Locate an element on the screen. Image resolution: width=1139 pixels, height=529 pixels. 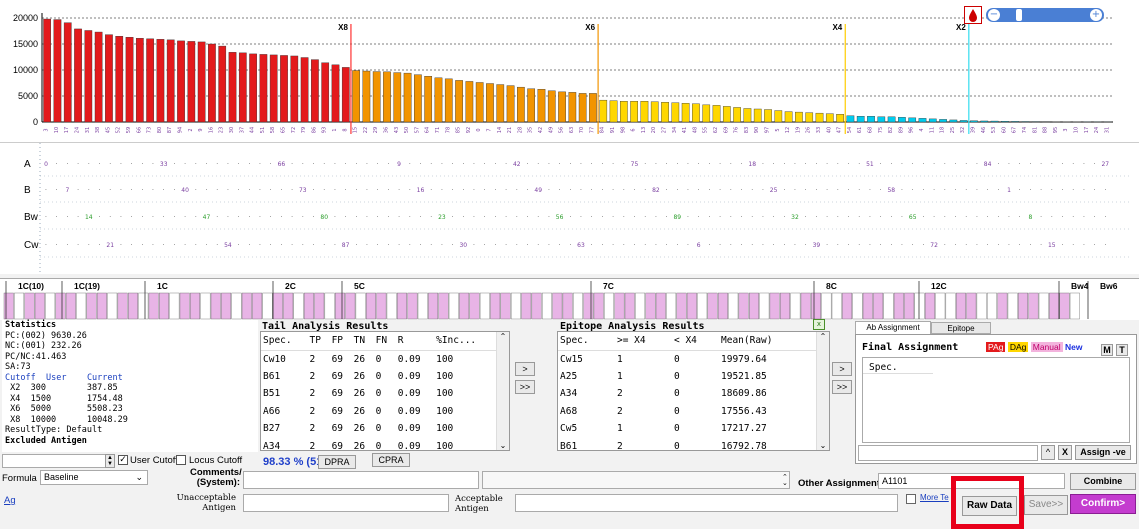
matrix-cell: 80 is located at coordinates (324, 217).